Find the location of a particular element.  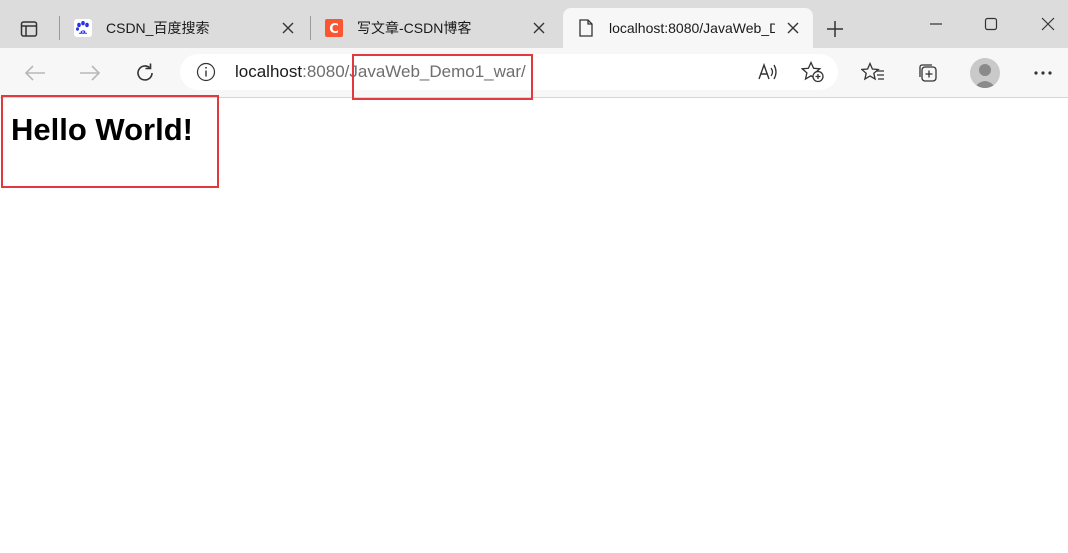

csdn-logo-icon: C is located at coordinates (334, 28).